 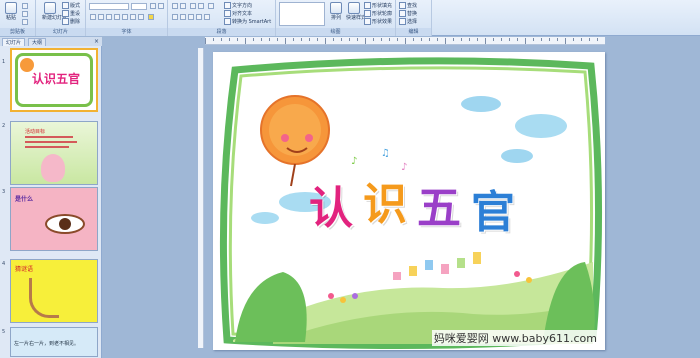 What do you see at coordinates (408, 21) in the screenshot?
I see `select-button: 选择` at bounding box center [408, 21].